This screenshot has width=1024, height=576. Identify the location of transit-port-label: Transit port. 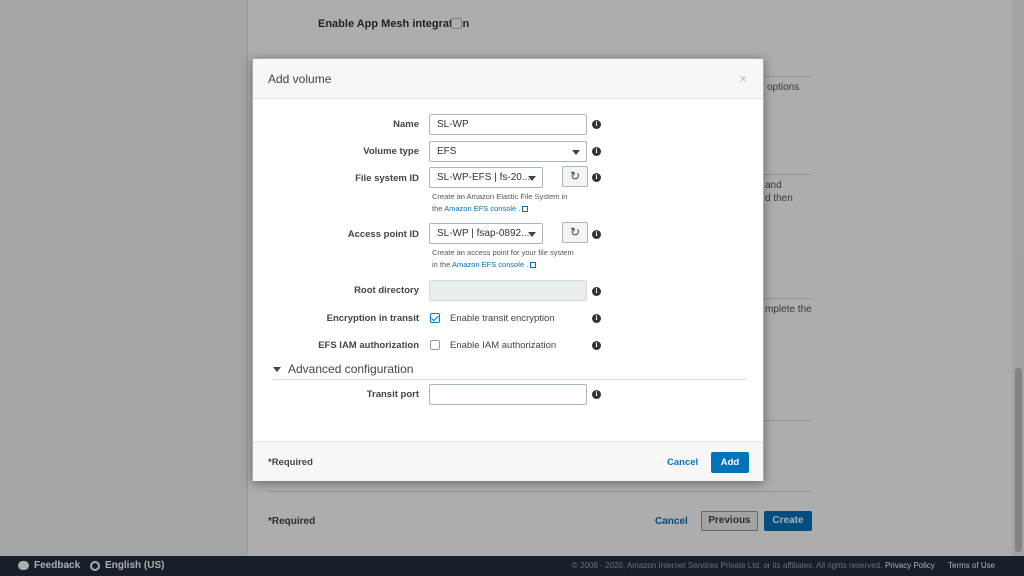
(392, 394).